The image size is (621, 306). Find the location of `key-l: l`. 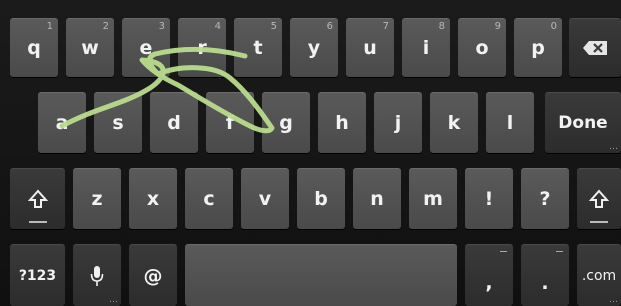

key-l: l is located at coordinates (510, 122).